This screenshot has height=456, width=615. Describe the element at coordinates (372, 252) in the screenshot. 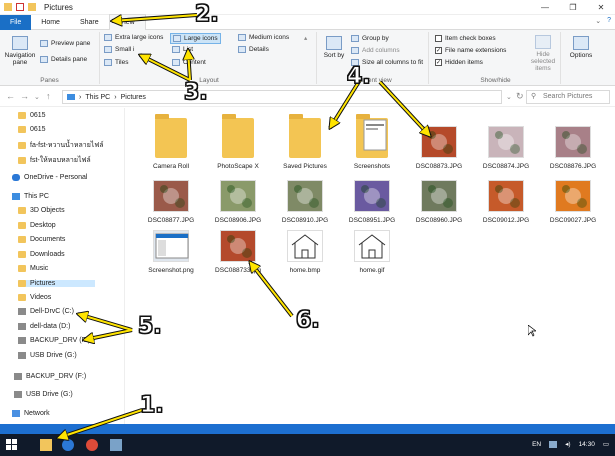

I see `file-item: home.gif` at that location.